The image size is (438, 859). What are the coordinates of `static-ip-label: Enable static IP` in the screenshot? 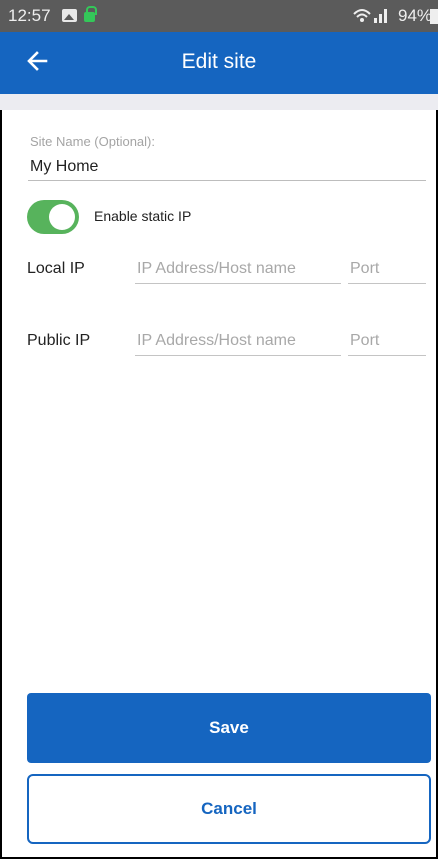 It's located at (143, 216).